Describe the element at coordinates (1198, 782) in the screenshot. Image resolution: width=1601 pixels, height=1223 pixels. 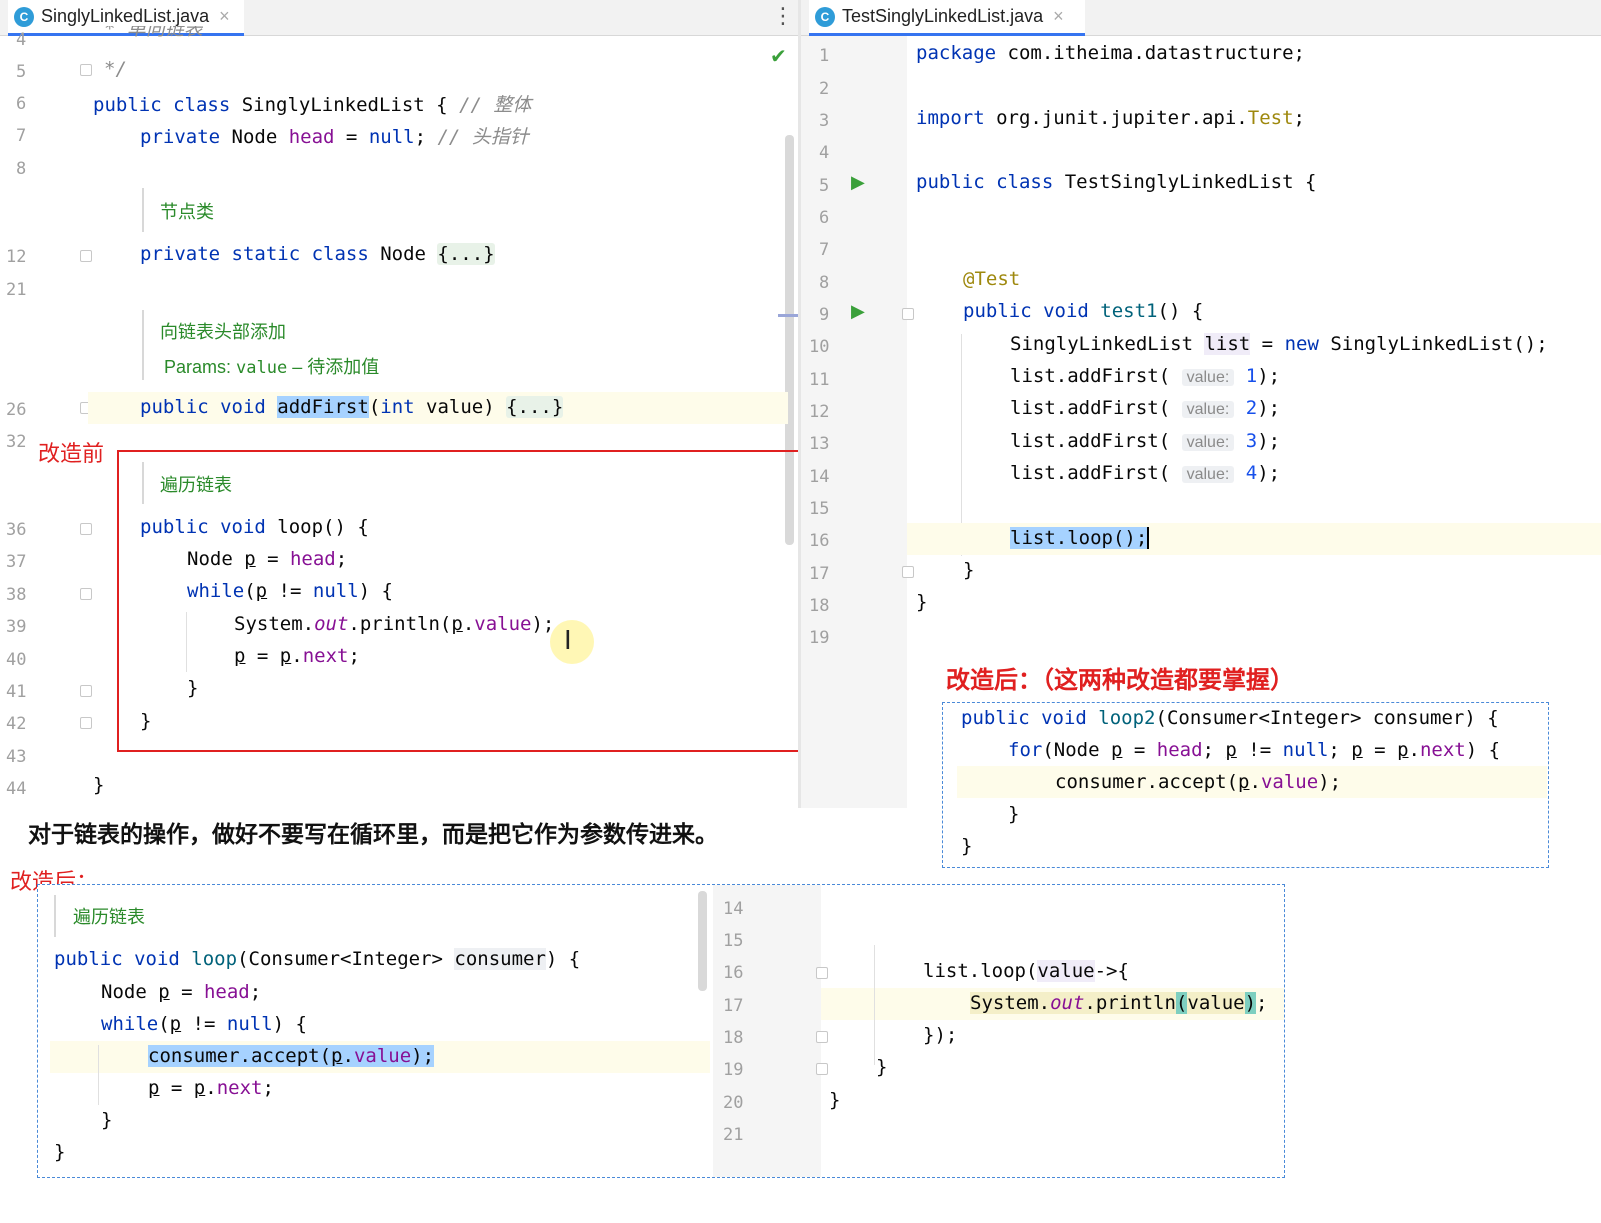
I see `loop2-line-3: consumer.accept(p.value);` at that location.